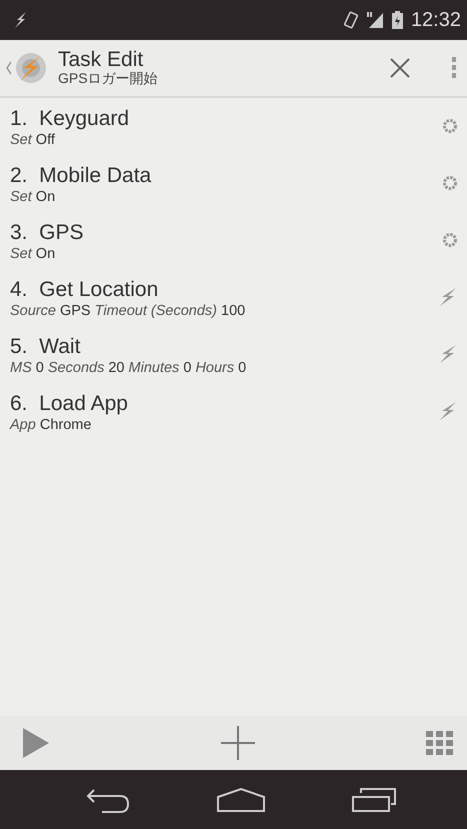  What do you see at coordinates (238, 743) in the screenshot?
I see `add-button` at bounding box center [238, 743].